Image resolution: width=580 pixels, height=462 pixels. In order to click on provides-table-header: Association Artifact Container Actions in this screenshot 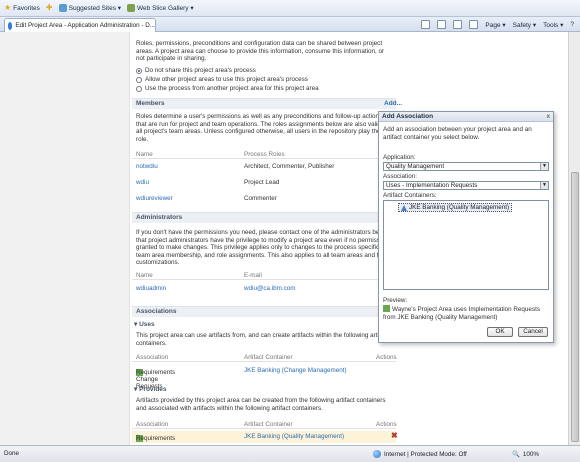, I will do `click(264, 424)`.